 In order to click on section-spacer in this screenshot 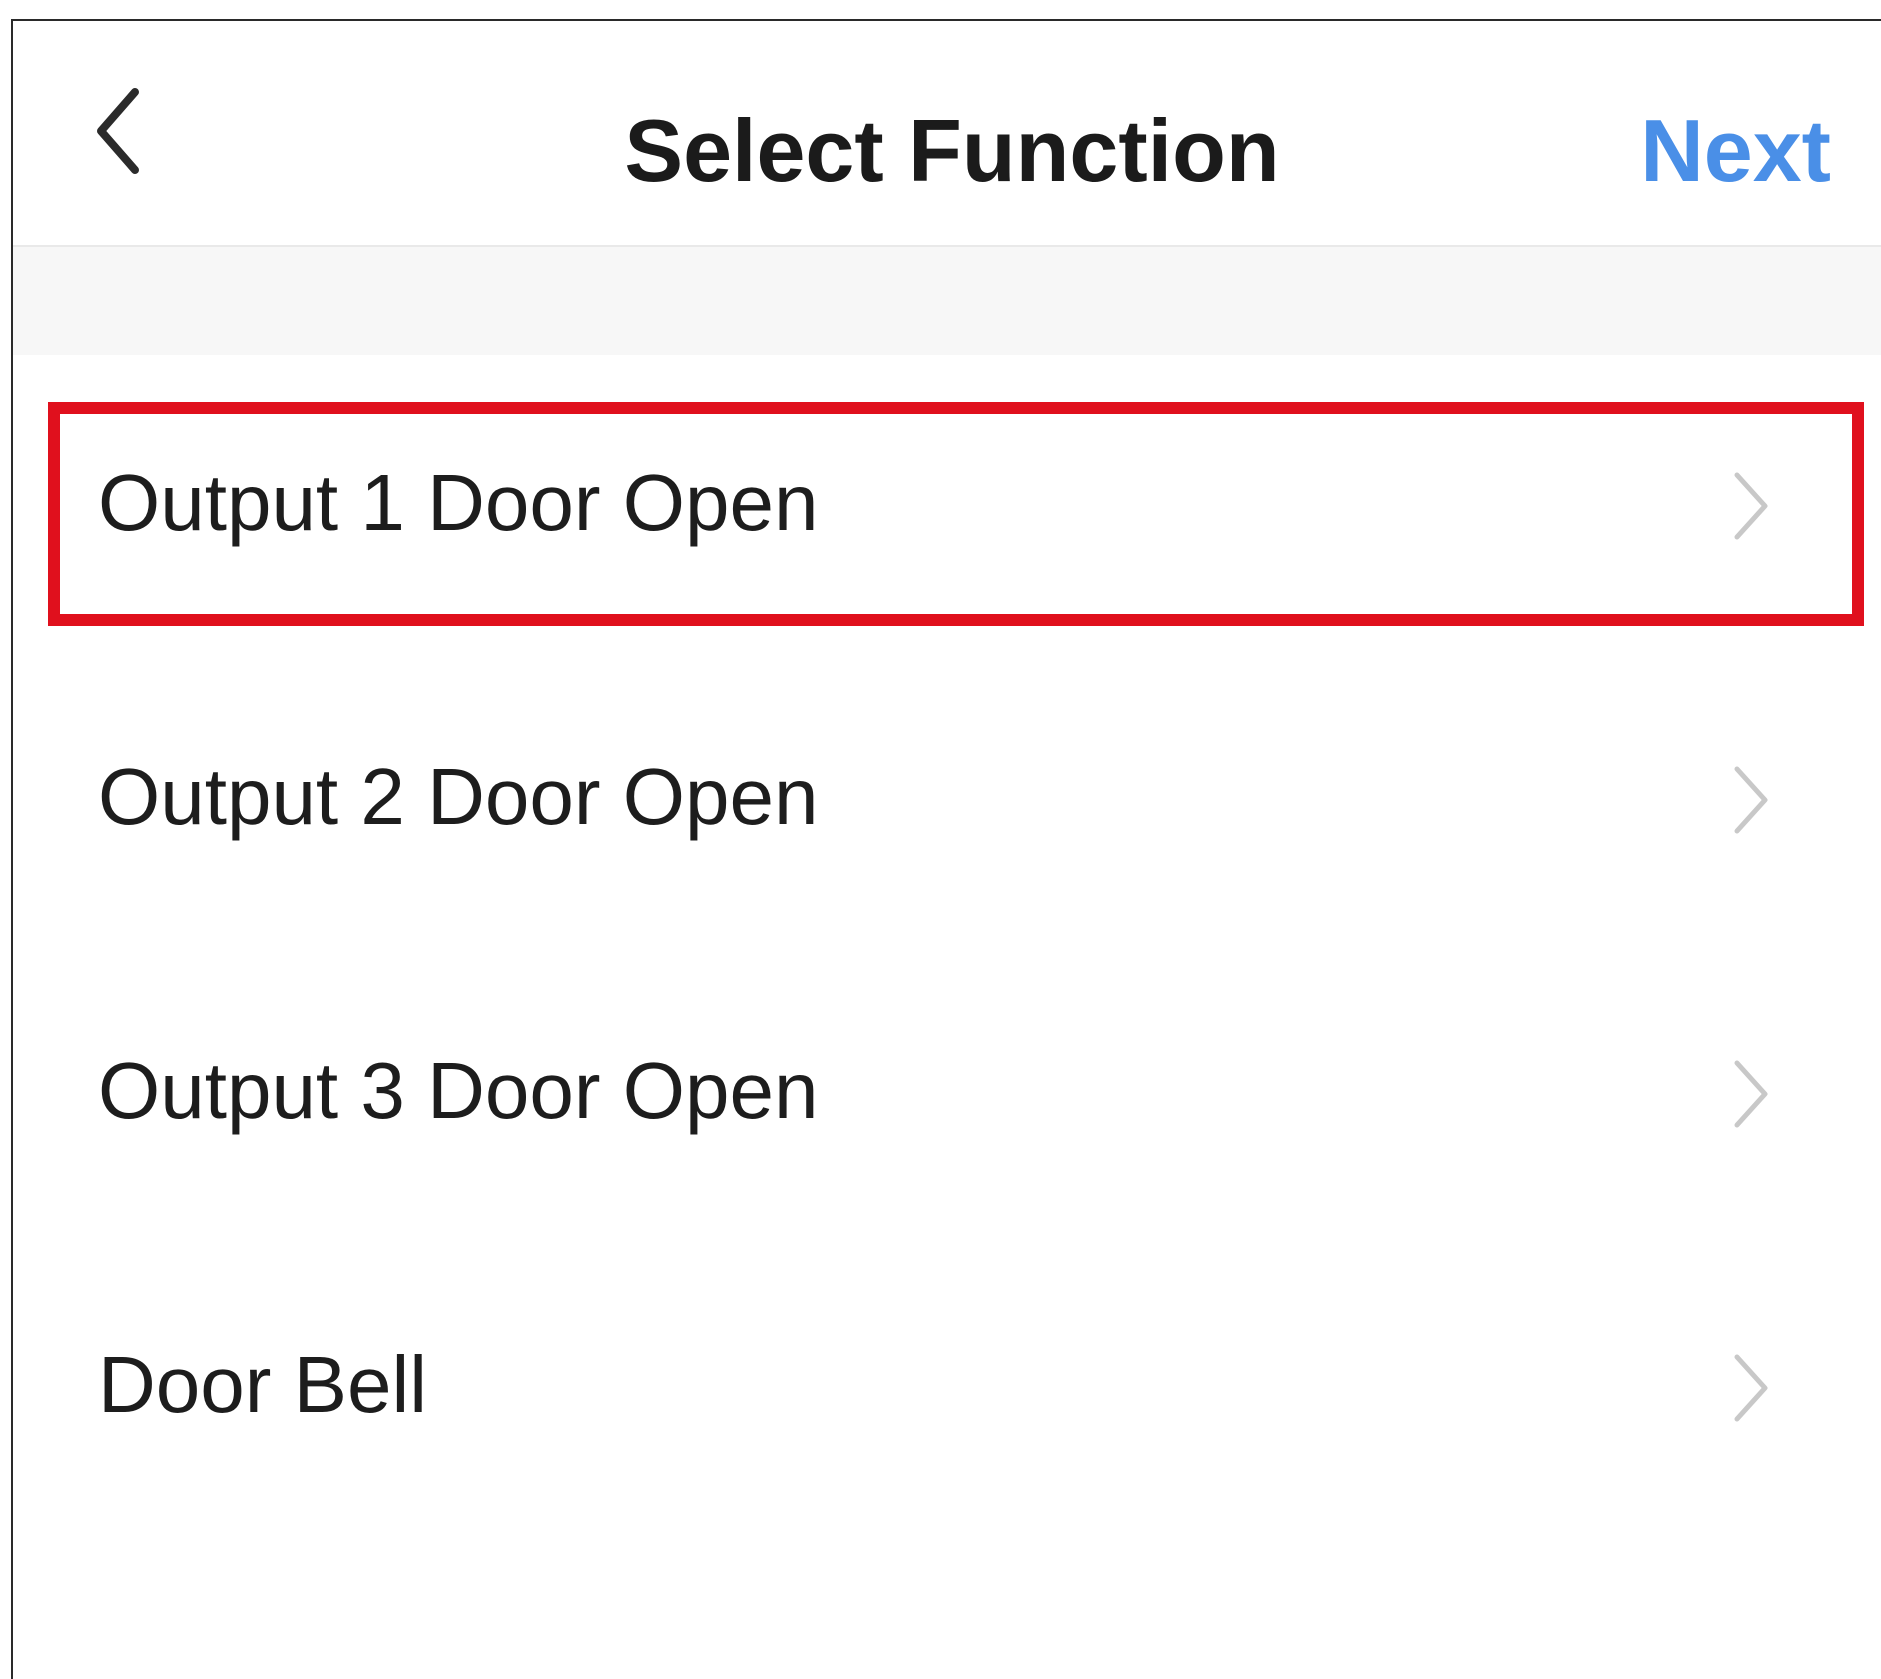, I will do `click(947, 301)`.